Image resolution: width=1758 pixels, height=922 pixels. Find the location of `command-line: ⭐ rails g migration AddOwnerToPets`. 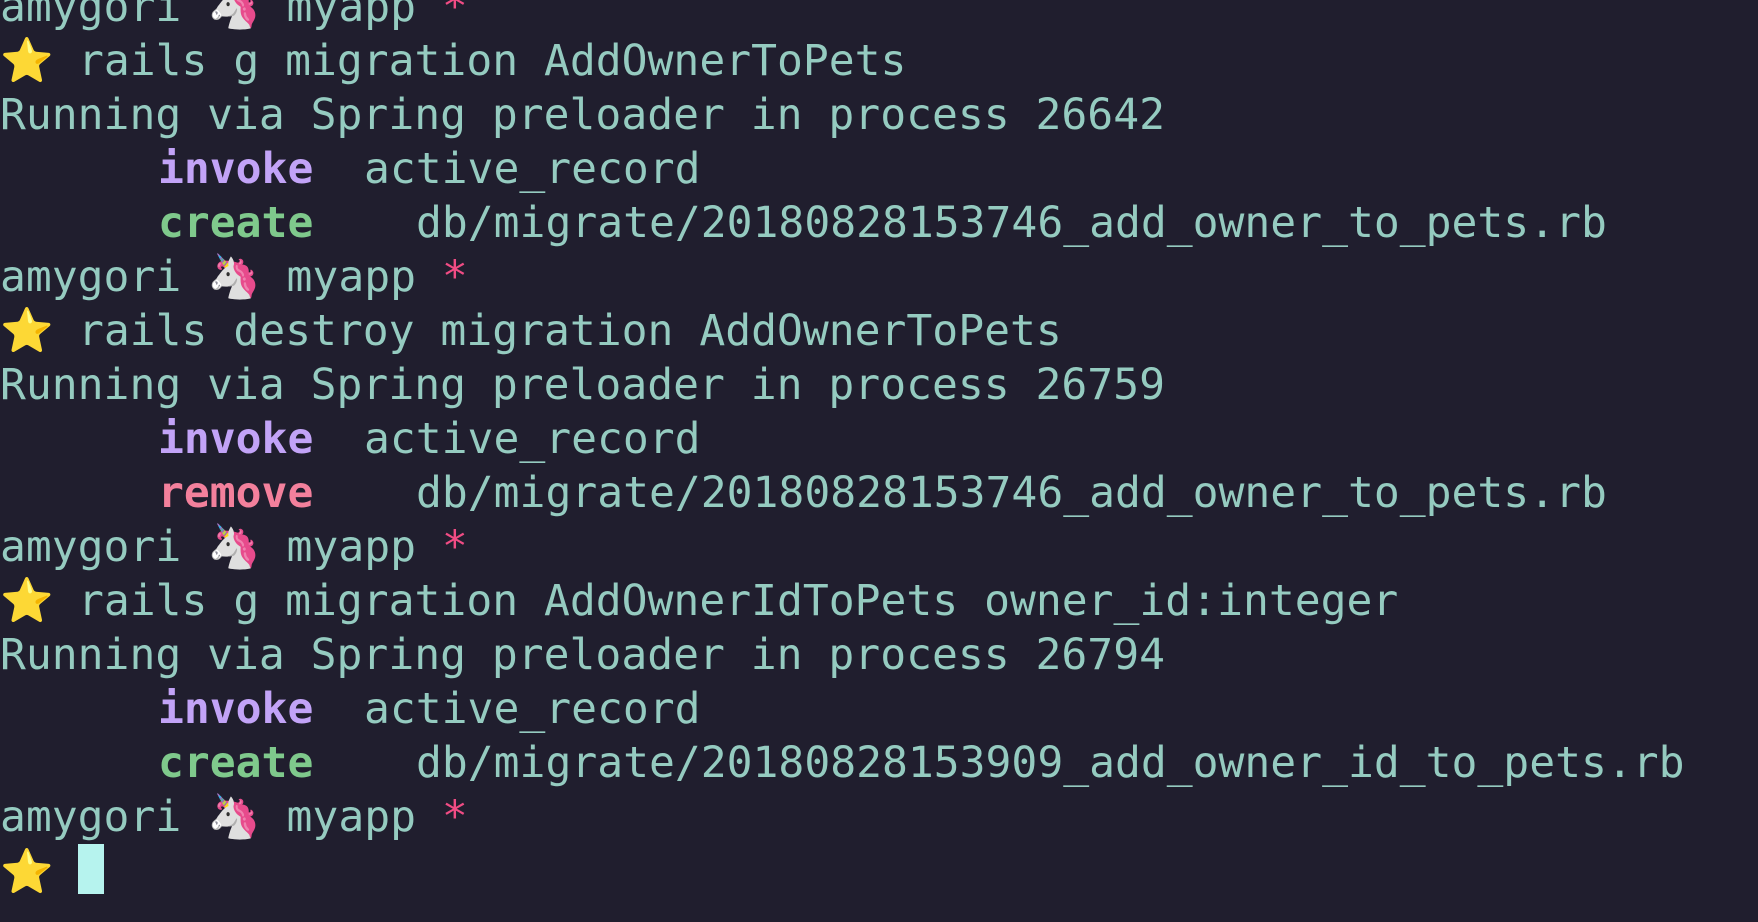

command-line: ⭐ rails g migration AddOwnerToPets is located at coordinates (453, 61).